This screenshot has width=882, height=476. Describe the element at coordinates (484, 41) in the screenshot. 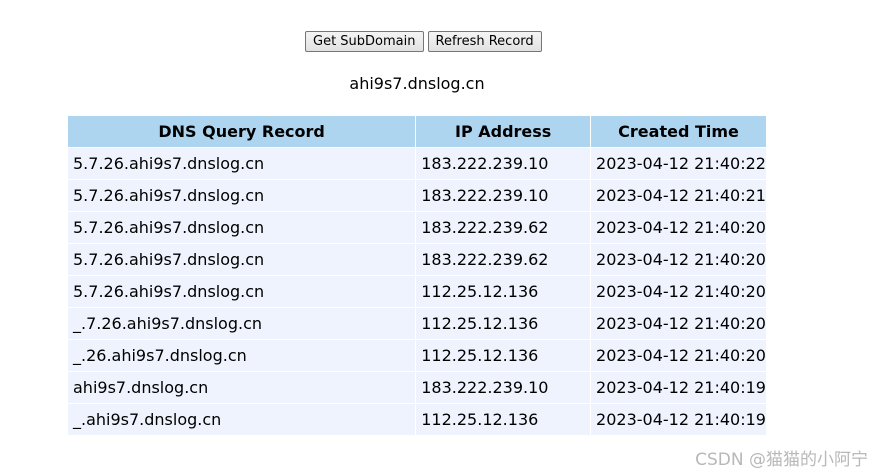

I see `refresh-record-button: Refresh Record` at that location.